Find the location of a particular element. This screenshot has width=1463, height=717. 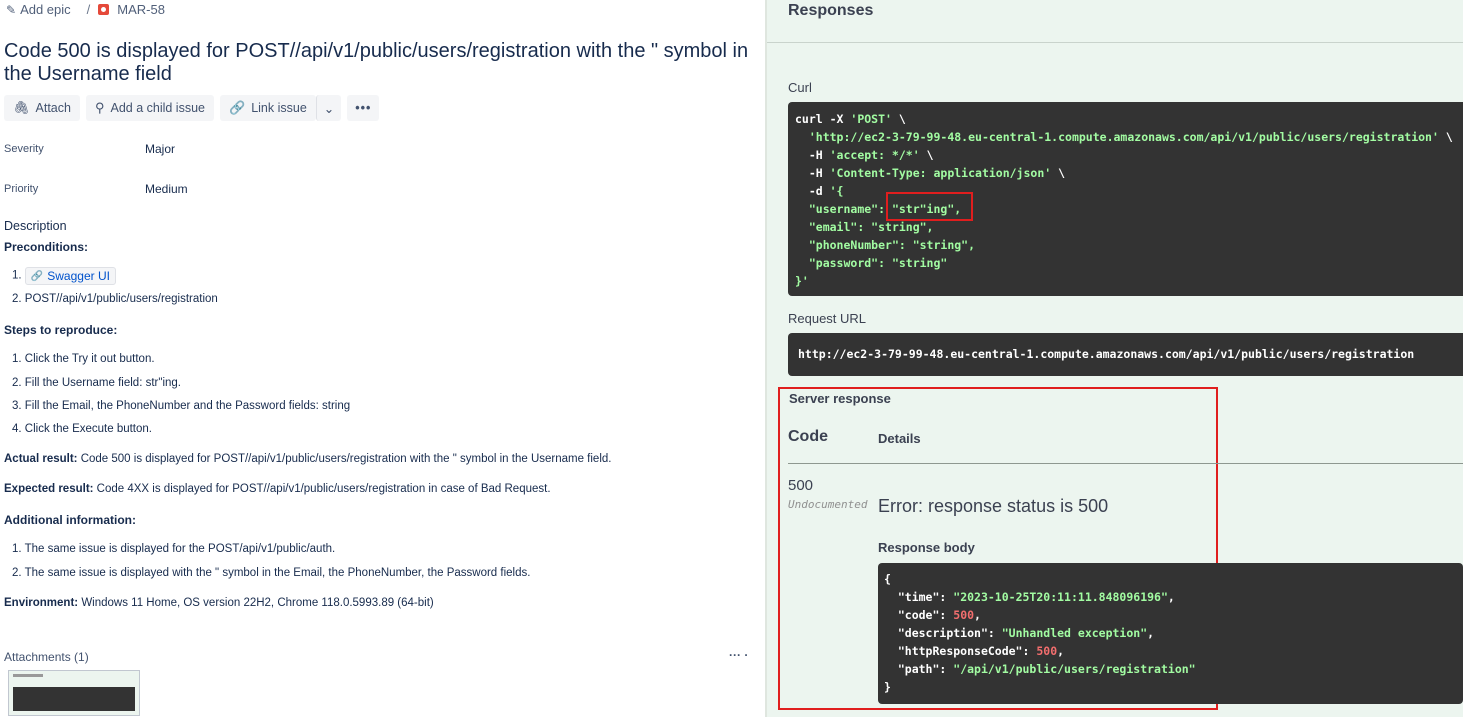

code-string: '{ is located at coordinates (836, 191).